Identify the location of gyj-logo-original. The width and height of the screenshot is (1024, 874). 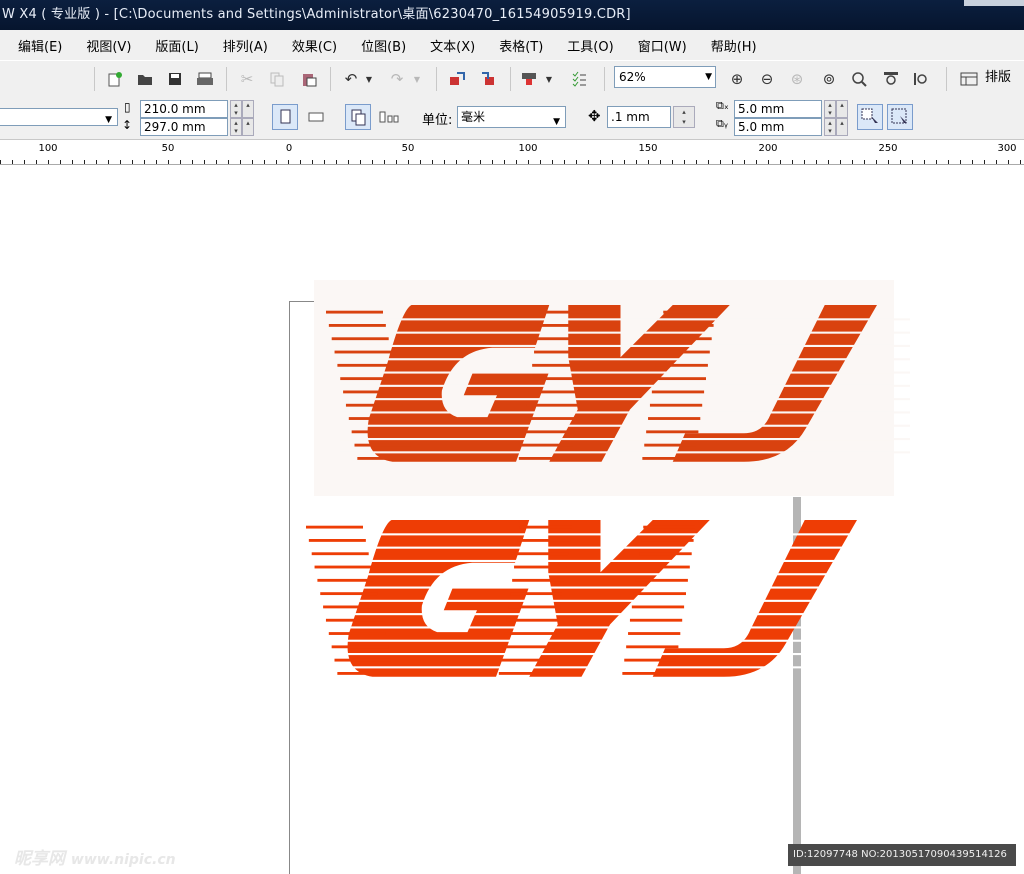
(618, 383).